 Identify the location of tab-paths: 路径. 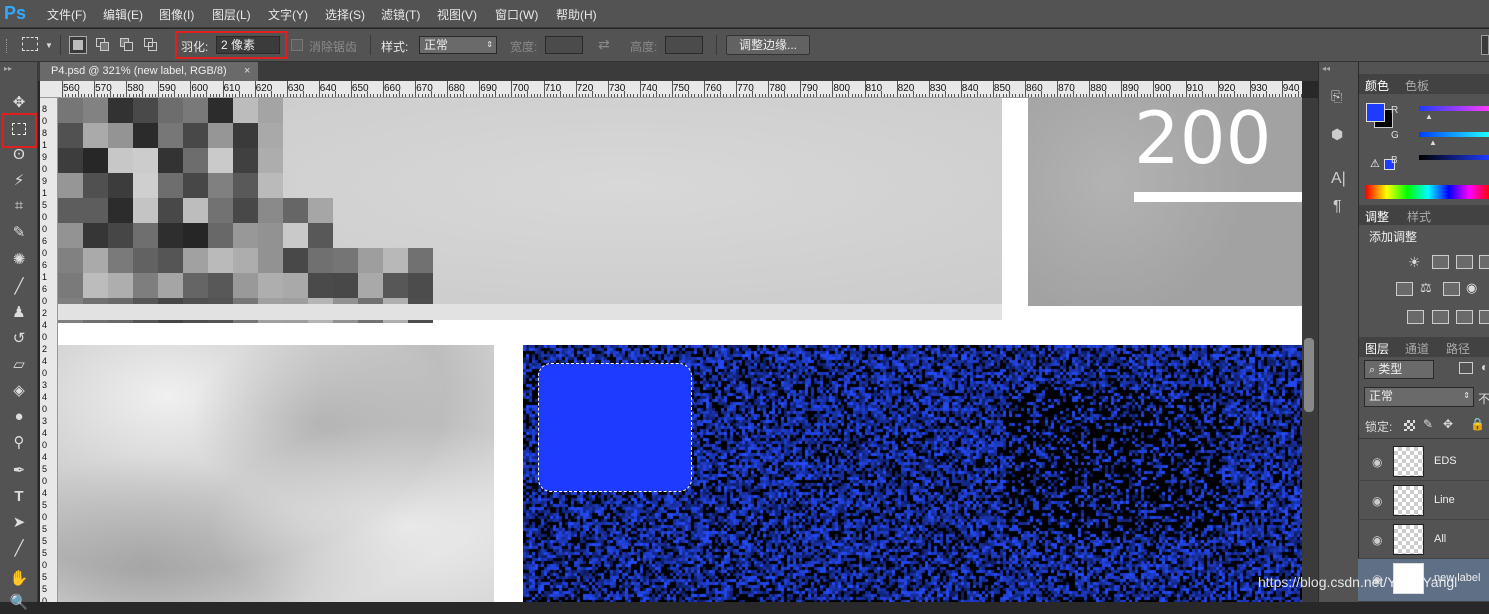
(1458, 348).